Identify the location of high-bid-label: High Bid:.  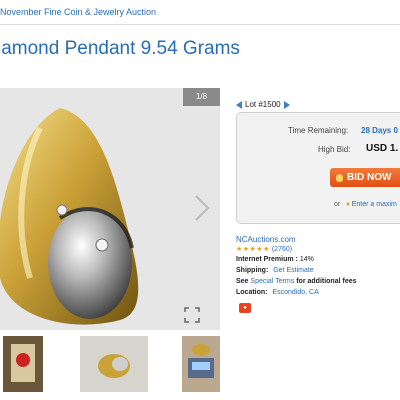
(334, 149).